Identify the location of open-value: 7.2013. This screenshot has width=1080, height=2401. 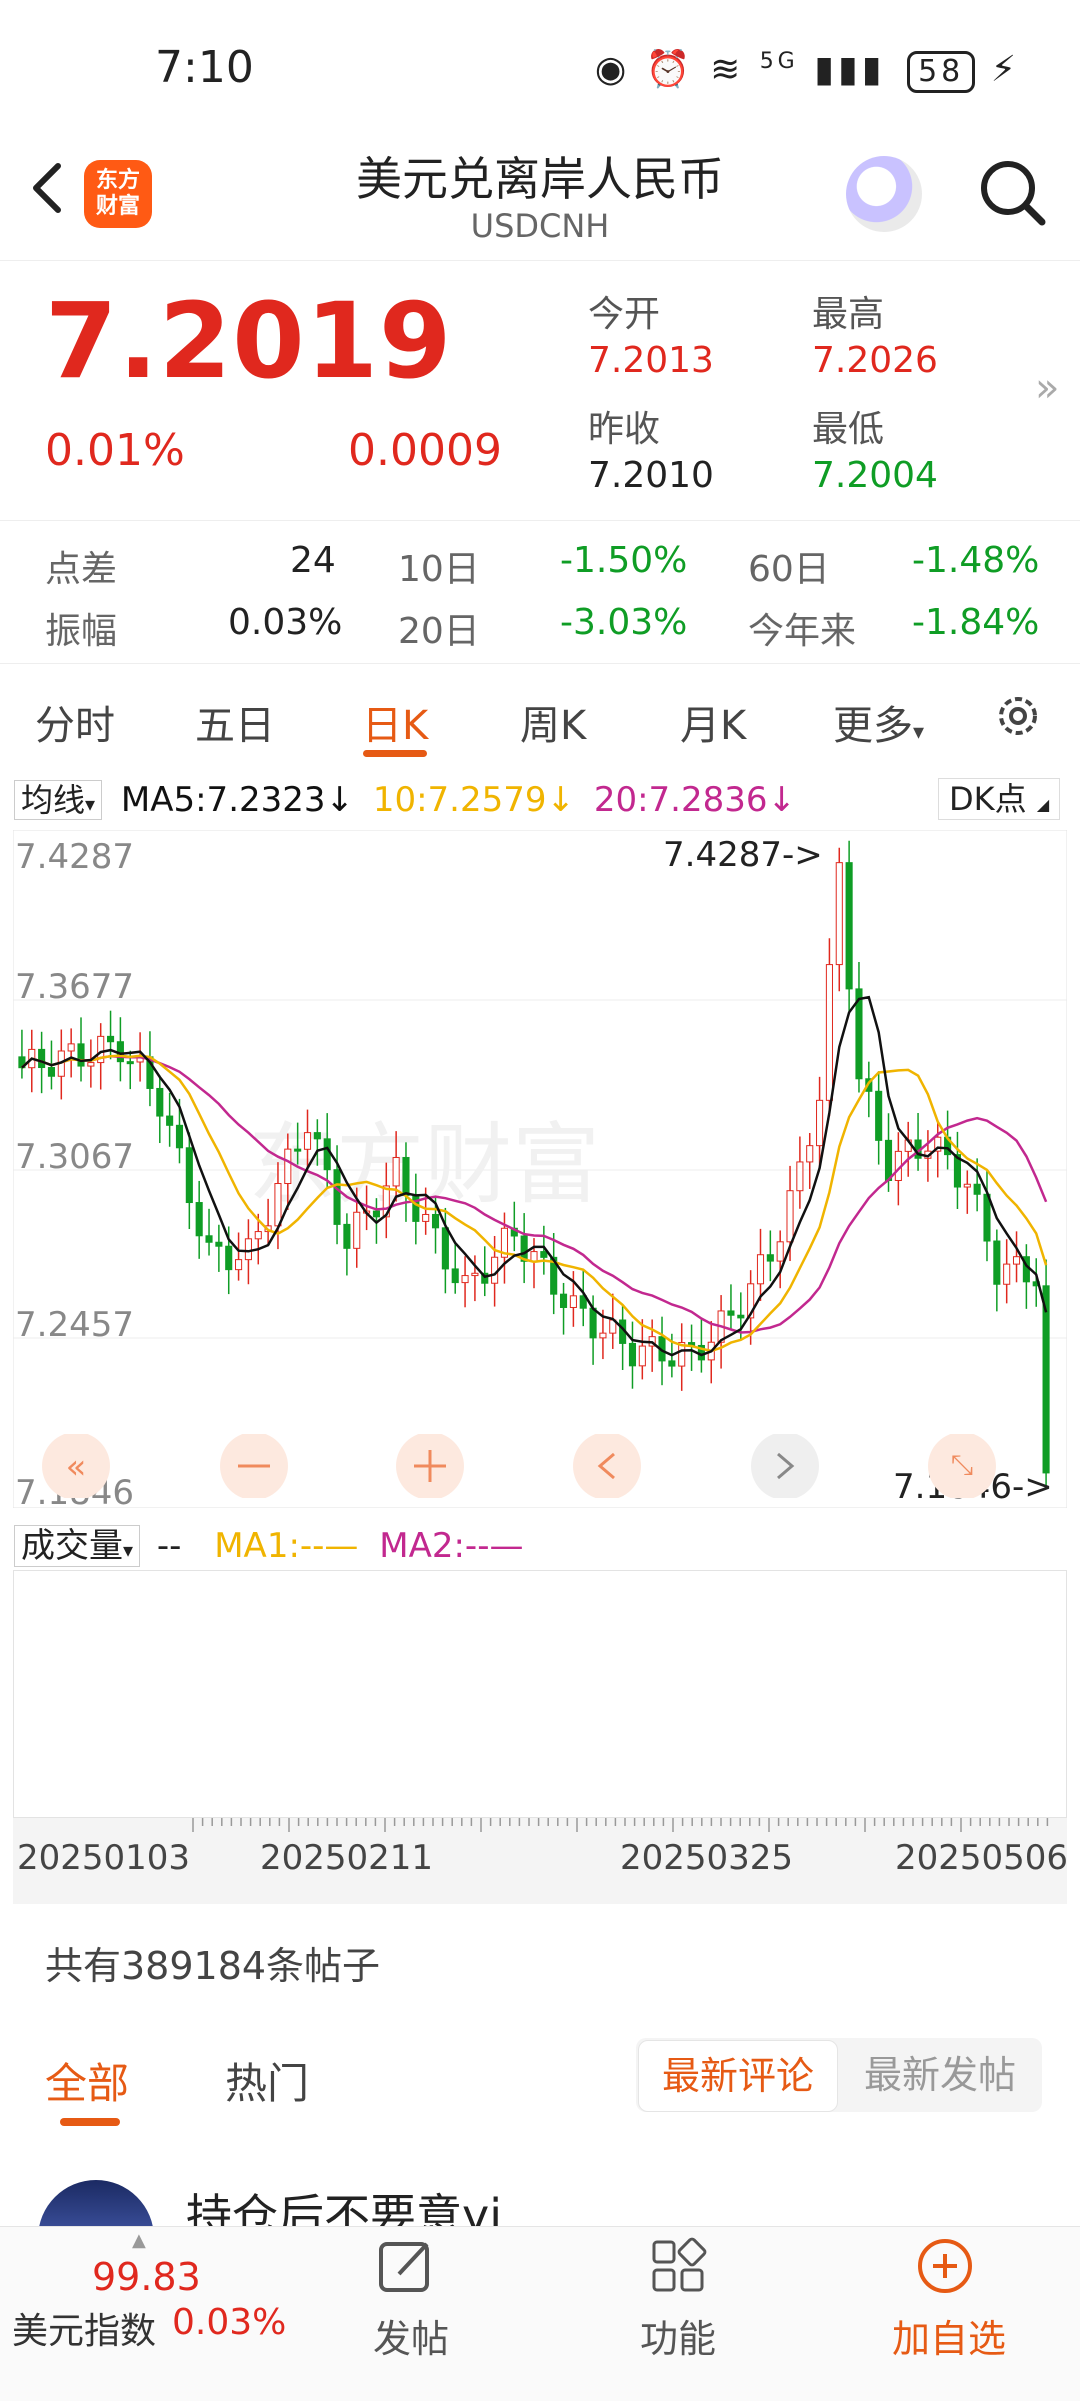
(651, 360).